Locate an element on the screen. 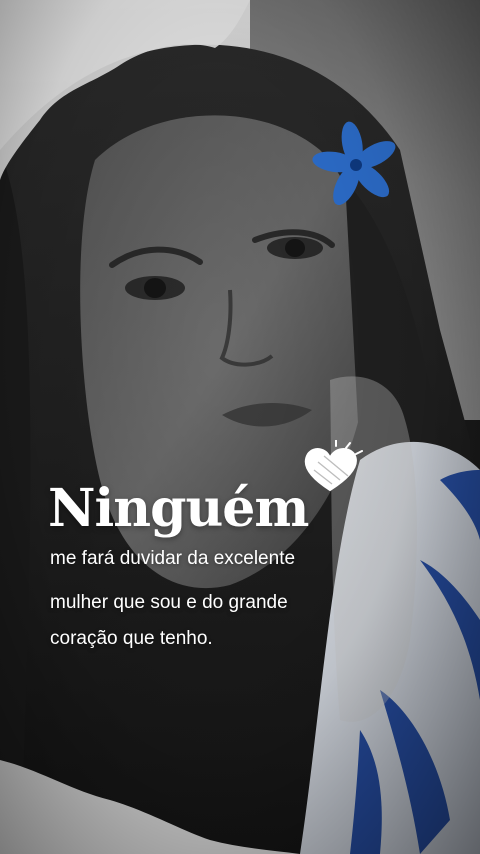 This screenshot has height=854, width=480. heart-doodle-icon is located at coordinates (333, 466).